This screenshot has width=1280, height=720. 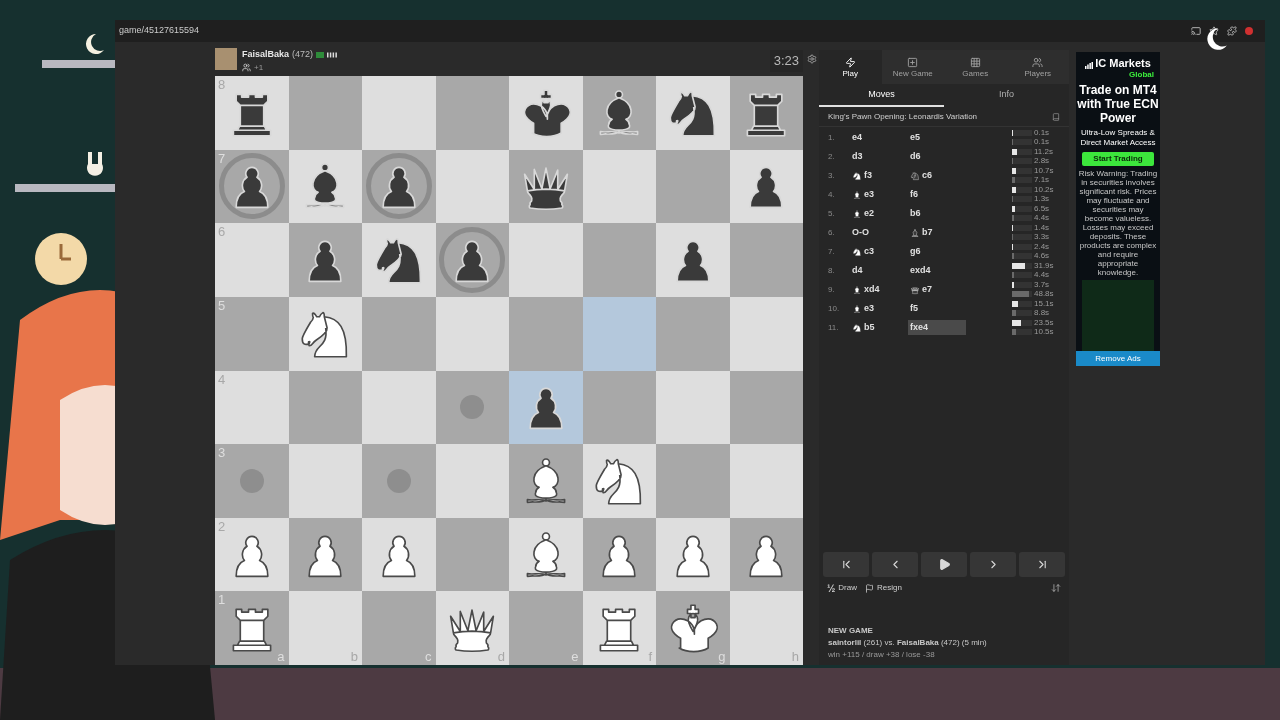 I want to click on move-entry: e2, so click(x=879, y=213).